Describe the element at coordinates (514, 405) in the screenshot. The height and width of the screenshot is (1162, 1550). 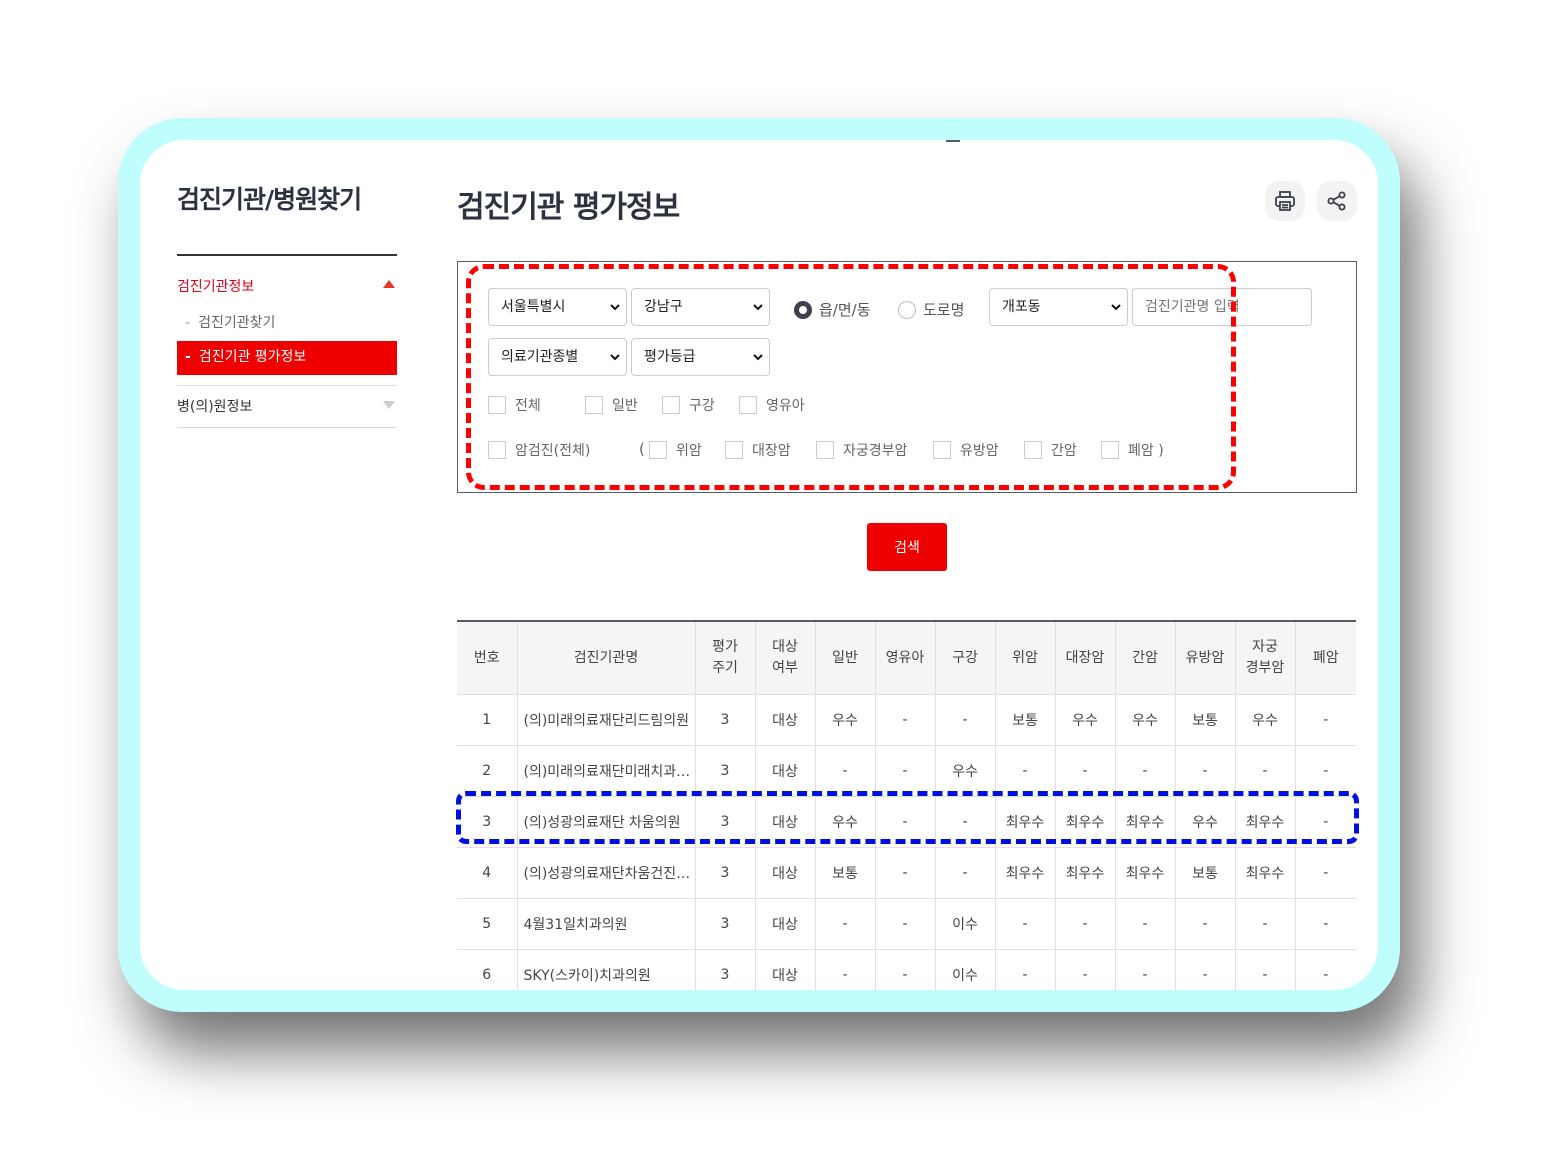
I see `checkbox-all: 전체` at that location.